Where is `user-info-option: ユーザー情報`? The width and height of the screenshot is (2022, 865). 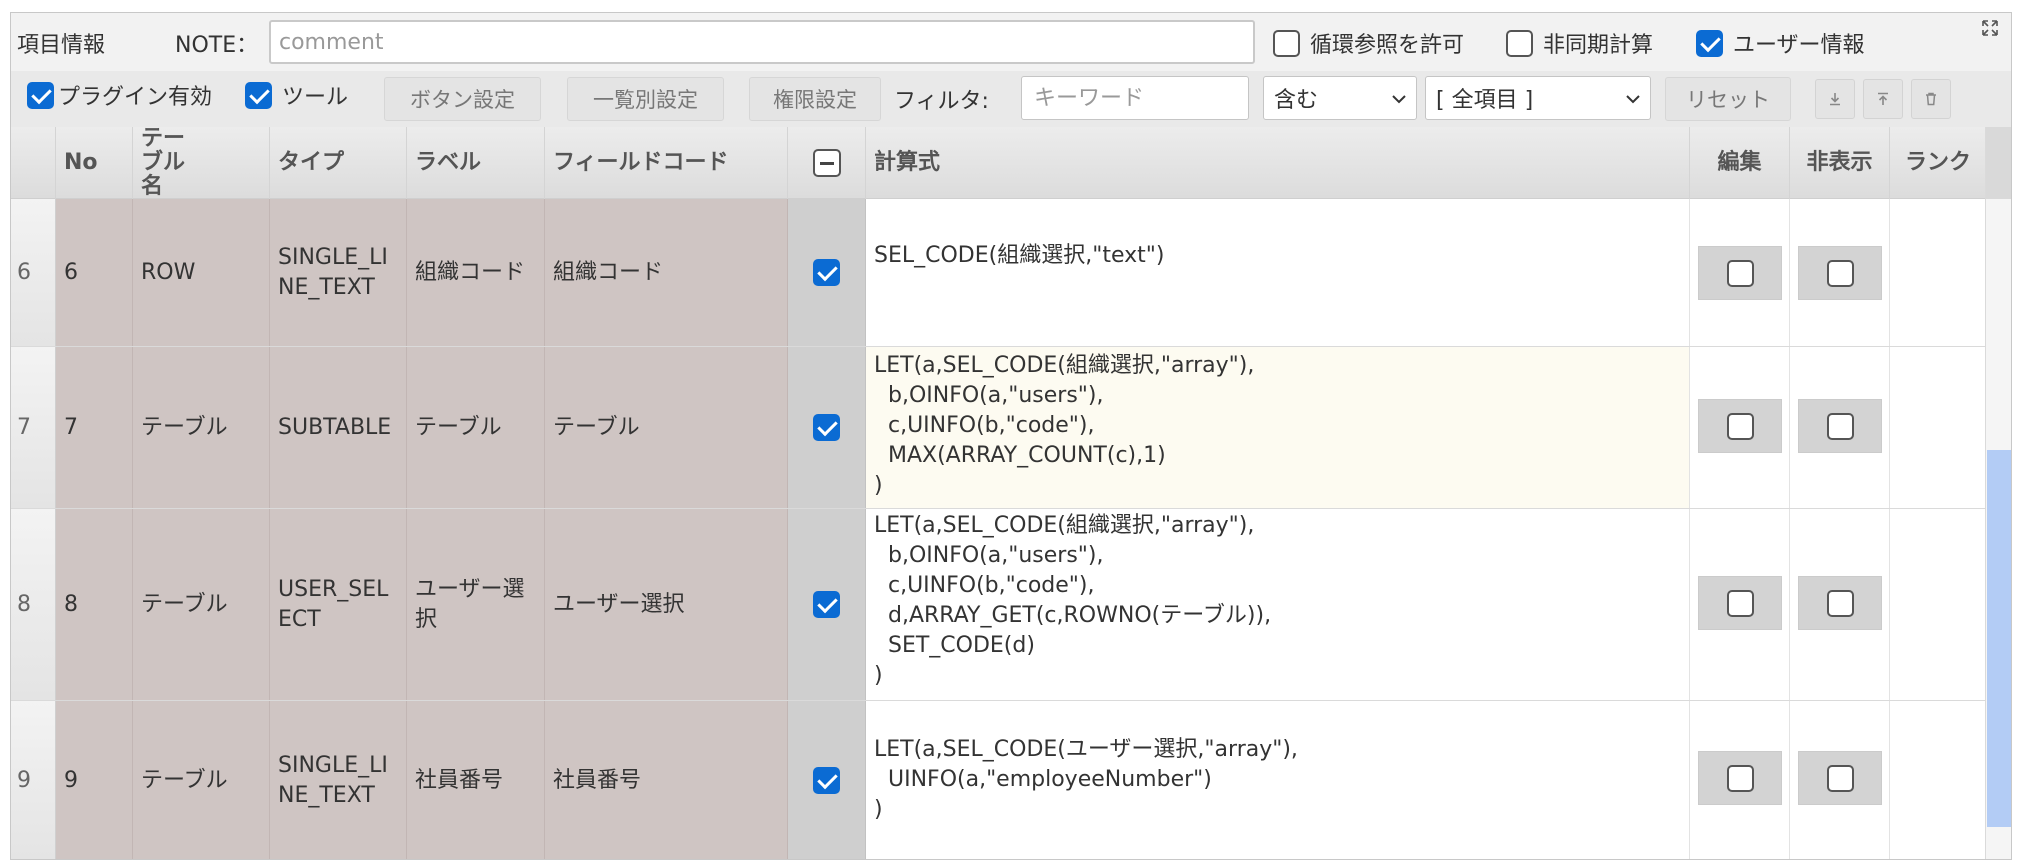
user-info-option: ユーザー情報 is located at coordinates (1780, 43).